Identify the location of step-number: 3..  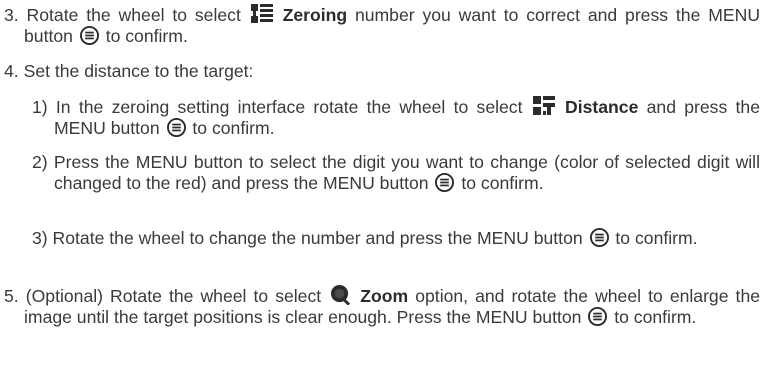
(11, 15).